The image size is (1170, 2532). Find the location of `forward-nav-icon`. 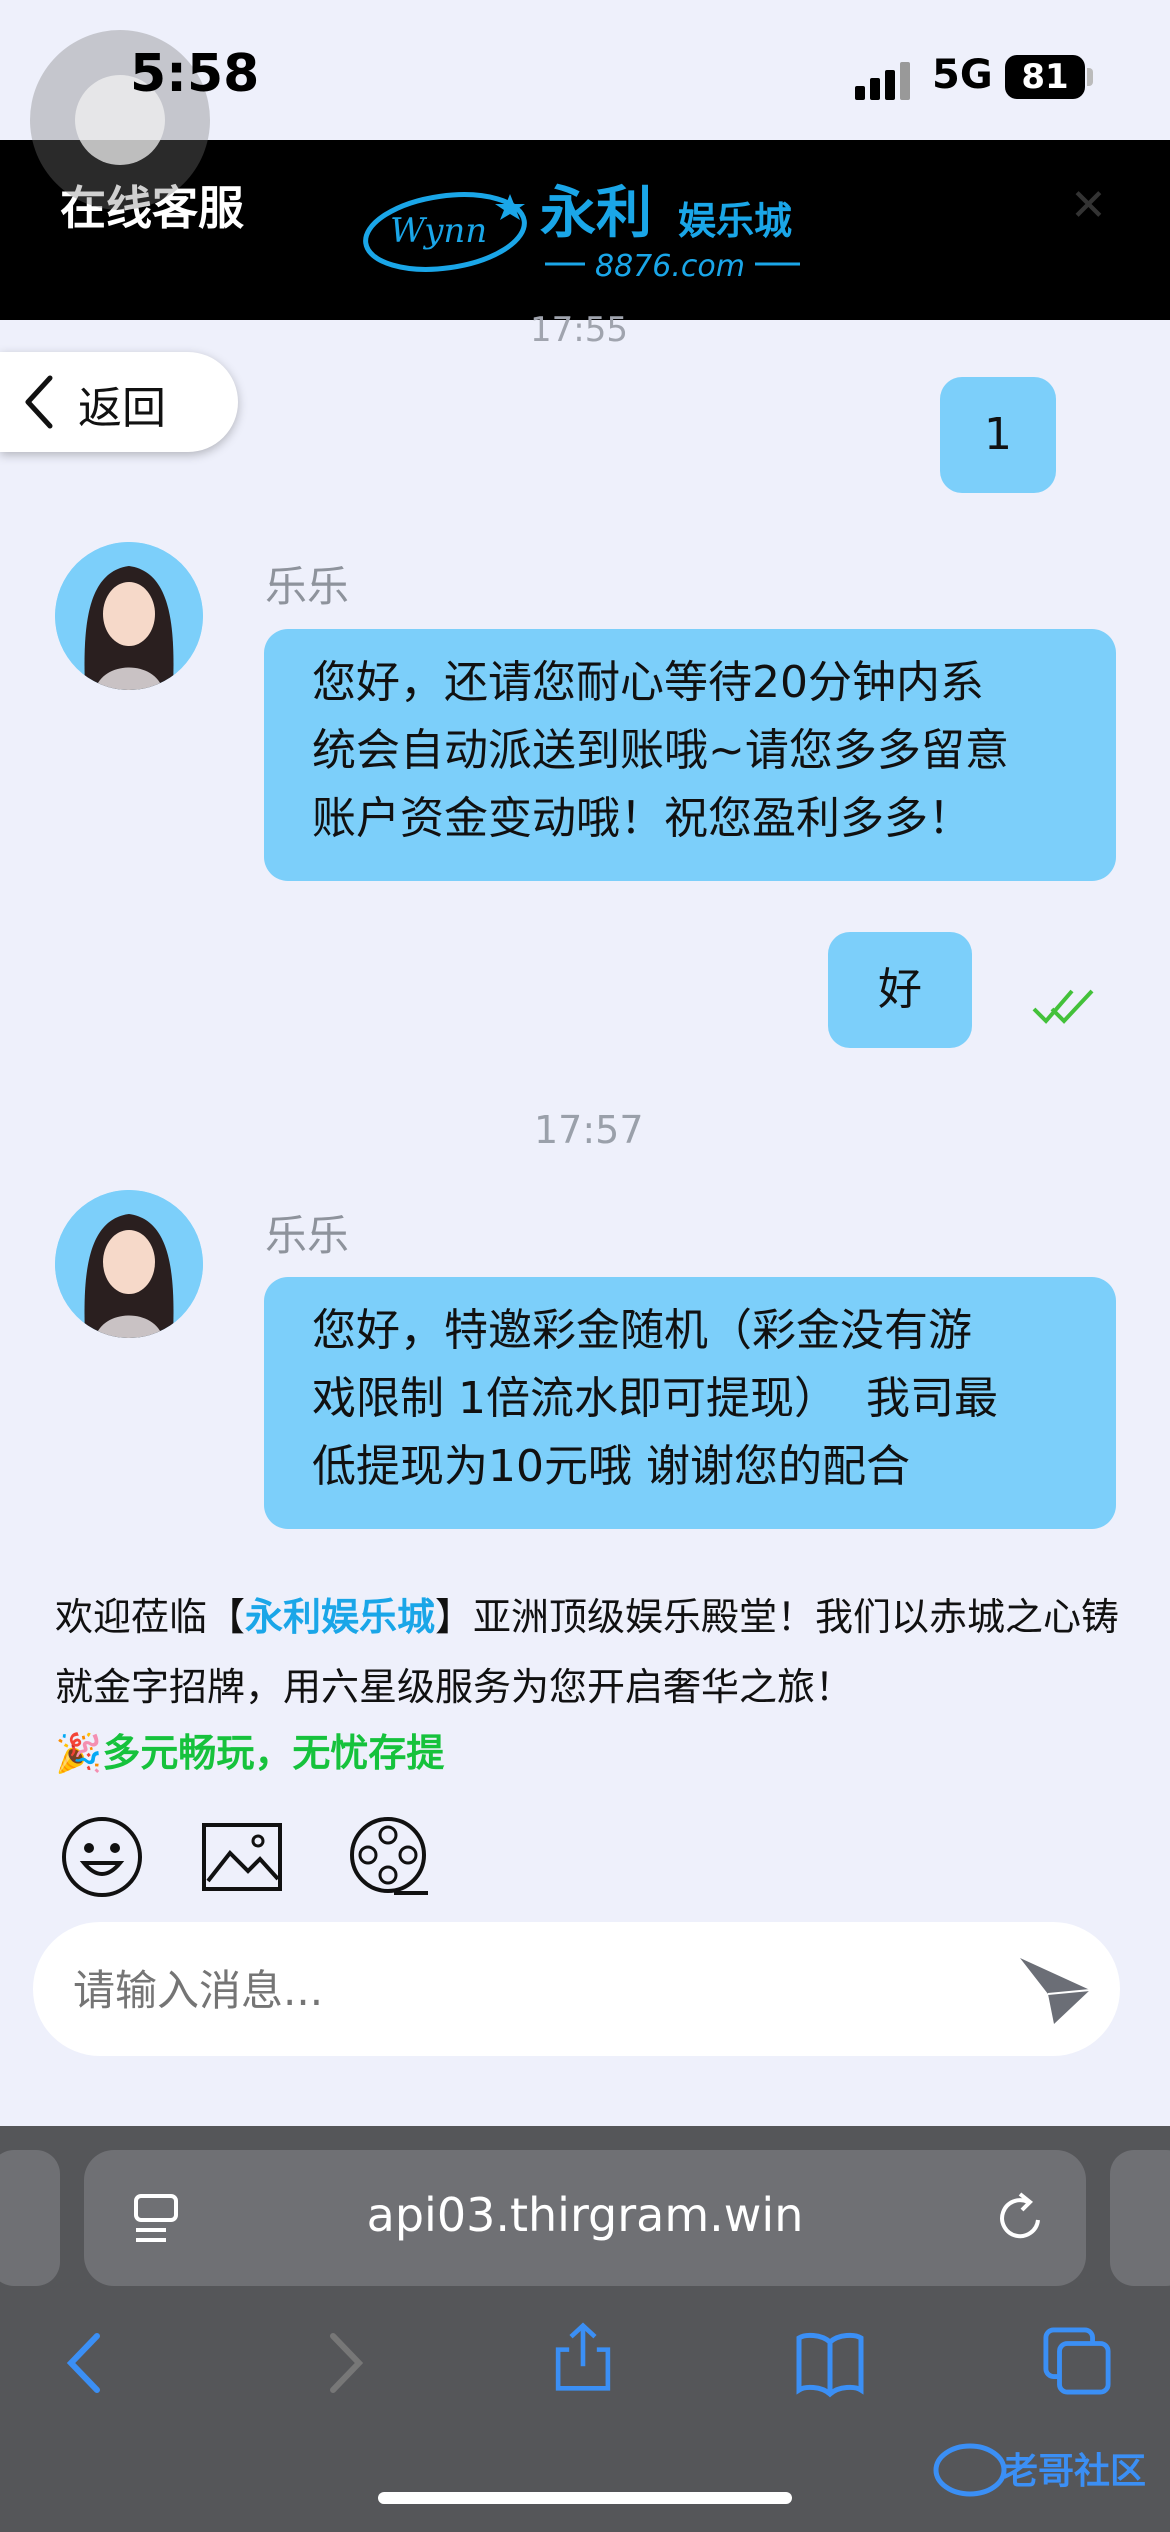

forward-nav-icon is located at coordinates (340, 2363).